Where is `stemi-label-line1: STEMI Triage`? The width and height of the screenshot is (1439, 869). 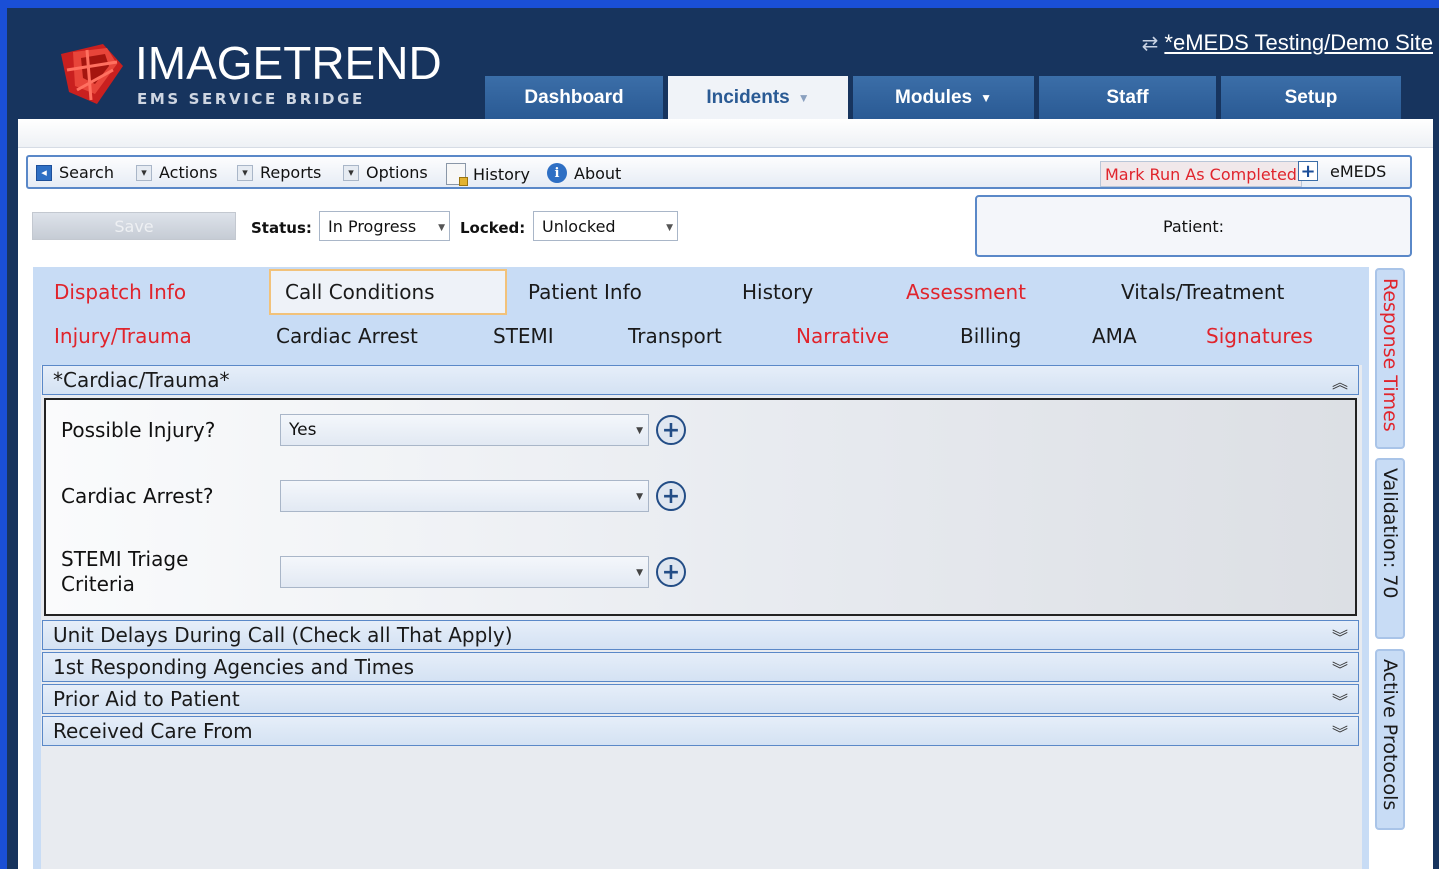 stemi-label-line1: STEMI Triage is located at coordinates (125, 559).